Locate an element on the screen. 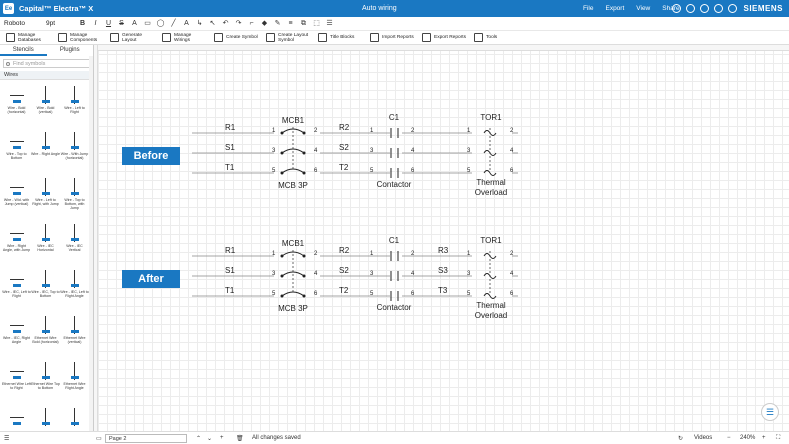 This screenshot has width=789, height=444. stencil-item: Wire - IEC, Left to Right is located at coordinates (16, 291).